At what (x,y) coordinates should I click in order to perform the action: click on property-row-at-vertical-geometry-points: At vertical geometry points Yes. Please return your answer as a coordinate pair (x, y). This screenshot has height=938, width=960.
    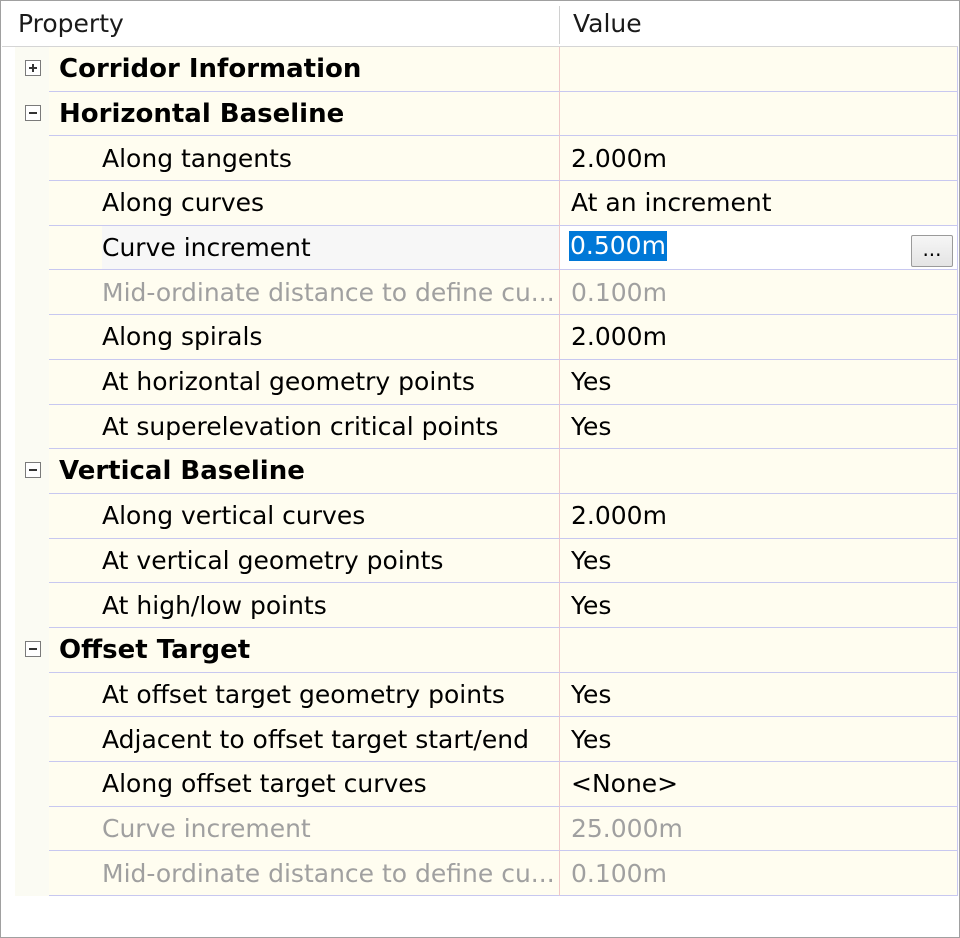
    Looking at the image, I should click on (480, 561).